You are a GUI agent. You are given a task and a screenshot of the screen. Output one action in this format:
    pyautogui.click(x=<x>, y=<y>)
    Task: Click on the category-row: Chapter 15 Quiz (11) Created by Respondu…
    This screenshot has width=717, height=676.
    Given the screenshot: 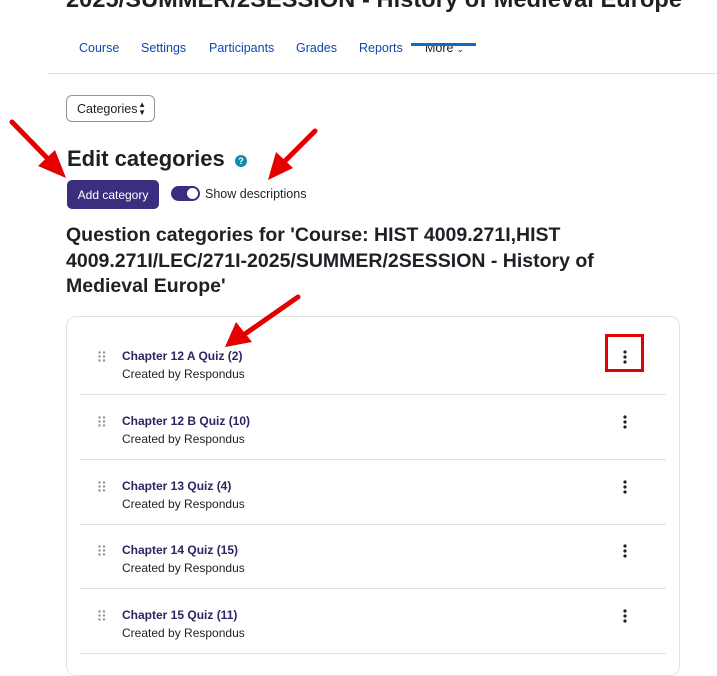 What is the action you would take?
    pyautogui.click(x=373, y=621)
    